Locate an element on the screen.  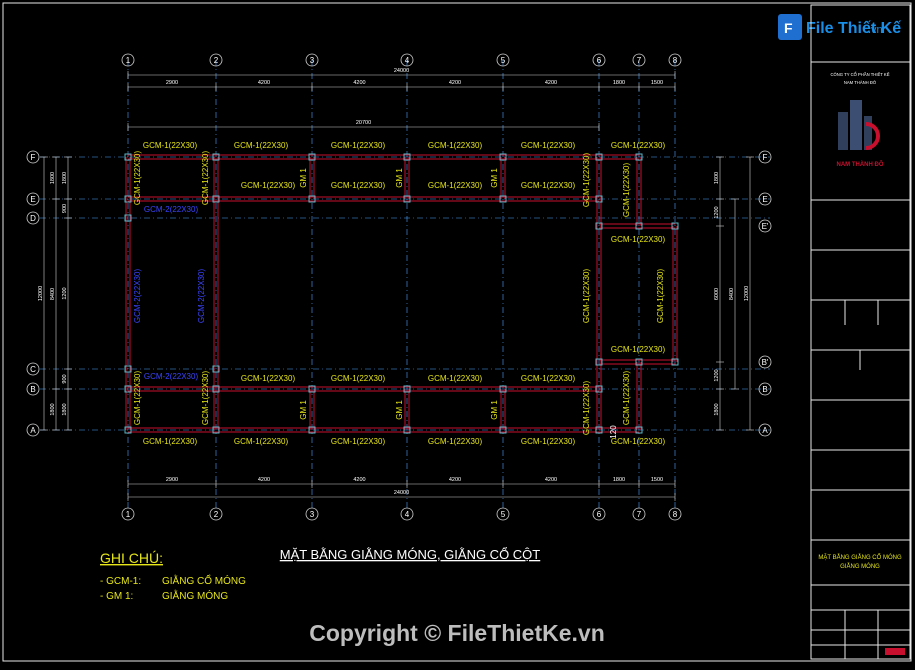
grid-bubble-right-label: F is located at coordinates (765, 157).